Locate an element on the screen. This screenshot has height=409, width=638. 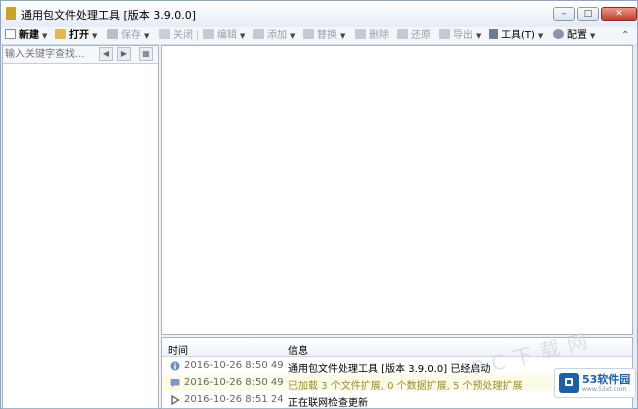
folder-icon is located at coordinates (60, 34).